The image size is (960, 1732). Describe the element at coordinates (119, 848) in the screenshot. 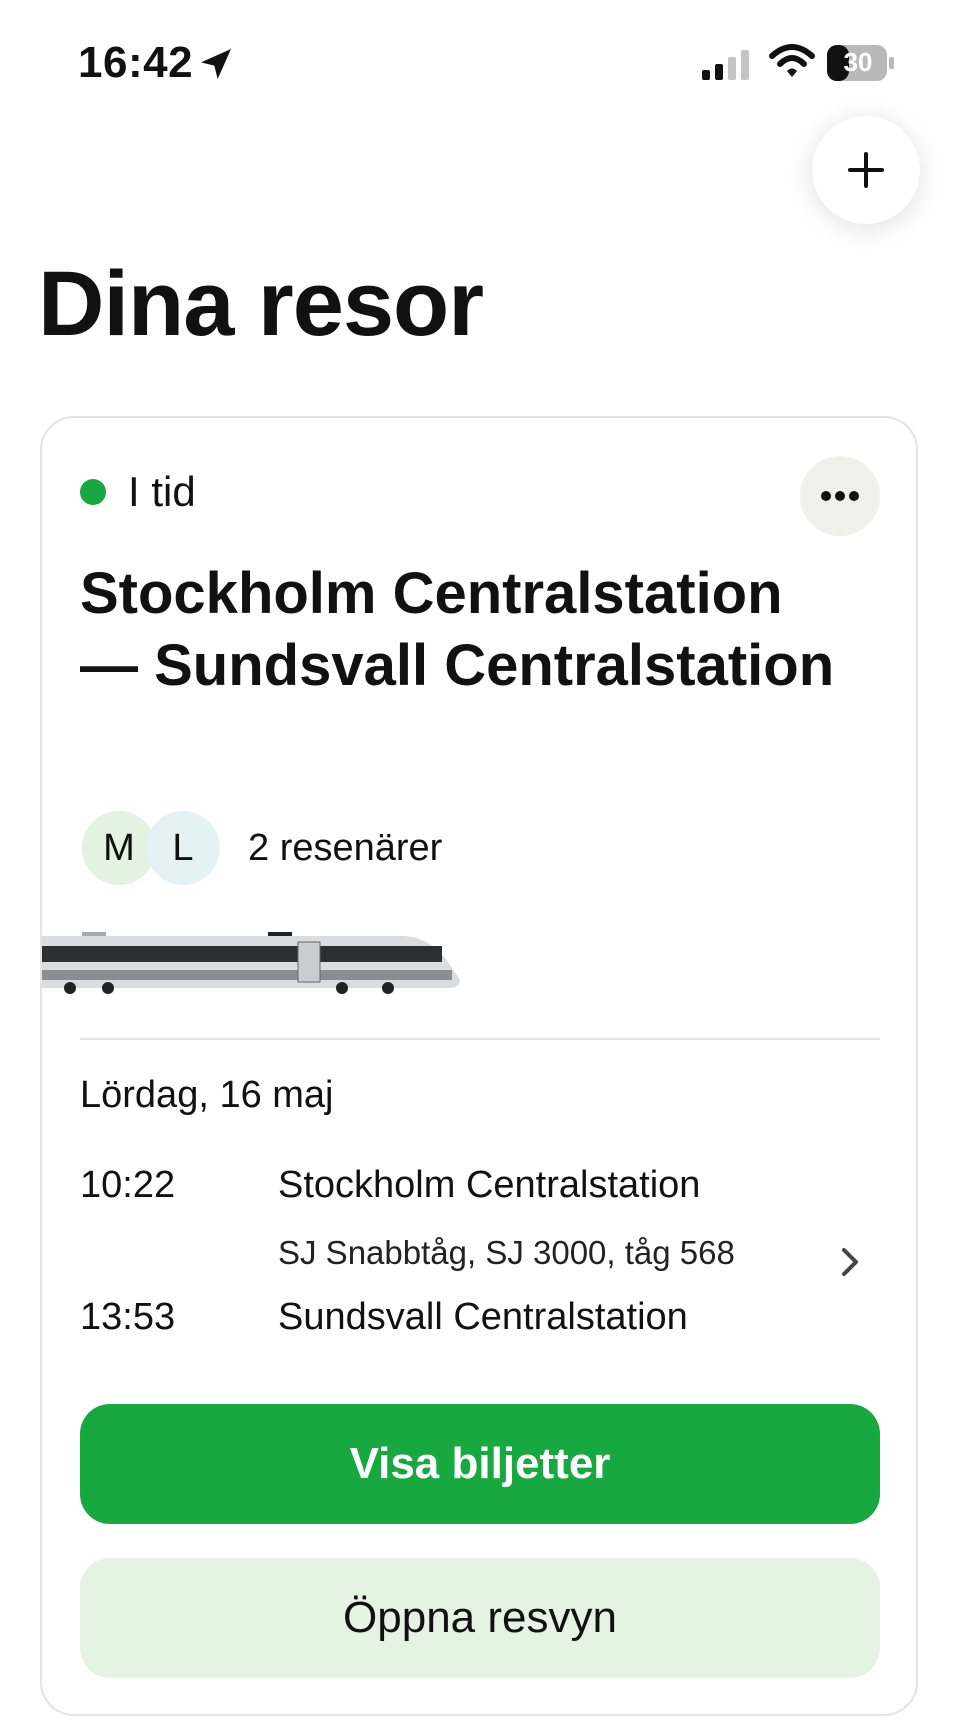

I see `avatar: M` at that location.